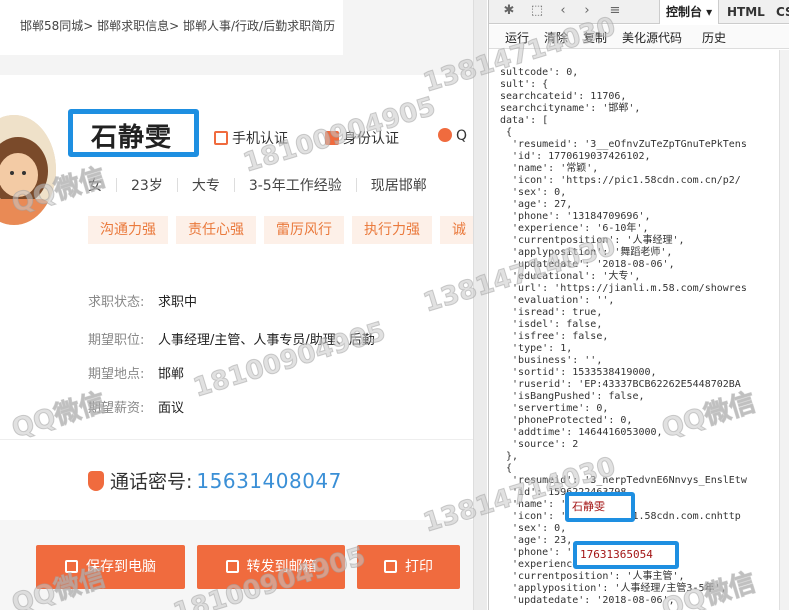  I want to click on skill-tag: 沟通力强, so click(128, 230).